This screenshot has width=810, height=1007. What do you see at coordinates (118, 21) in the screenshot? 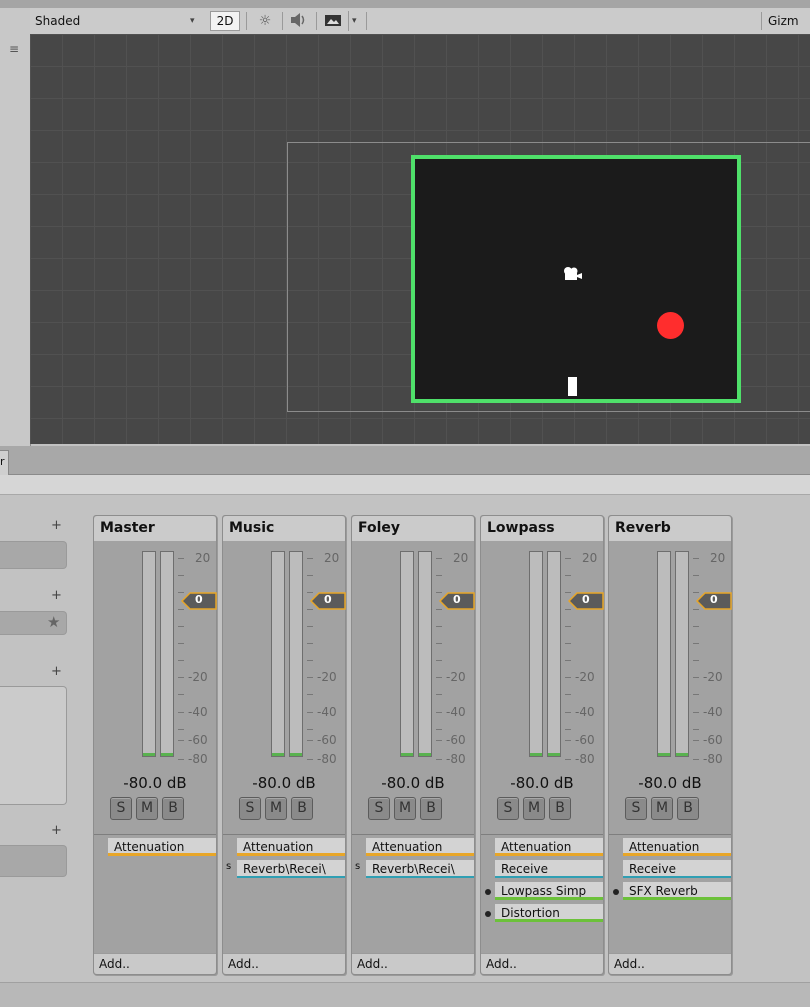
I see `shading-mode-dropdown: Shaded` at bounding box center [118, 21].